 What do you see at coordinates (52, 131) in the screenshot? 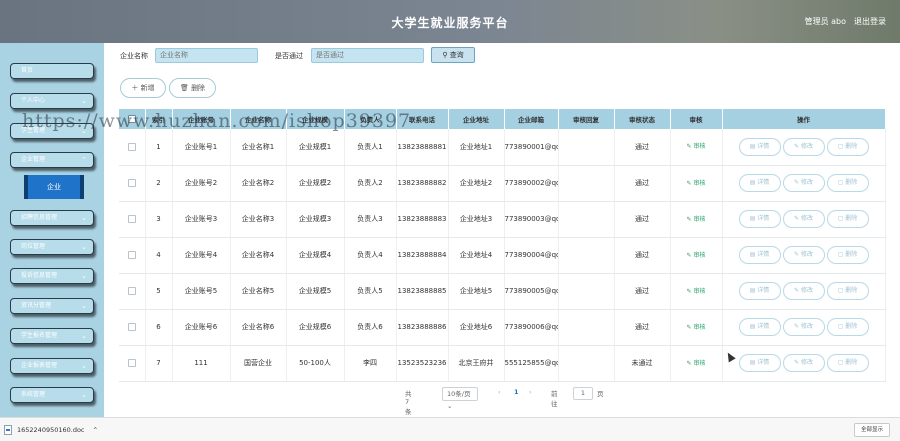
I see `sidebar-item-students: 学生管理 ⌄` at bounding box center [52, 131].